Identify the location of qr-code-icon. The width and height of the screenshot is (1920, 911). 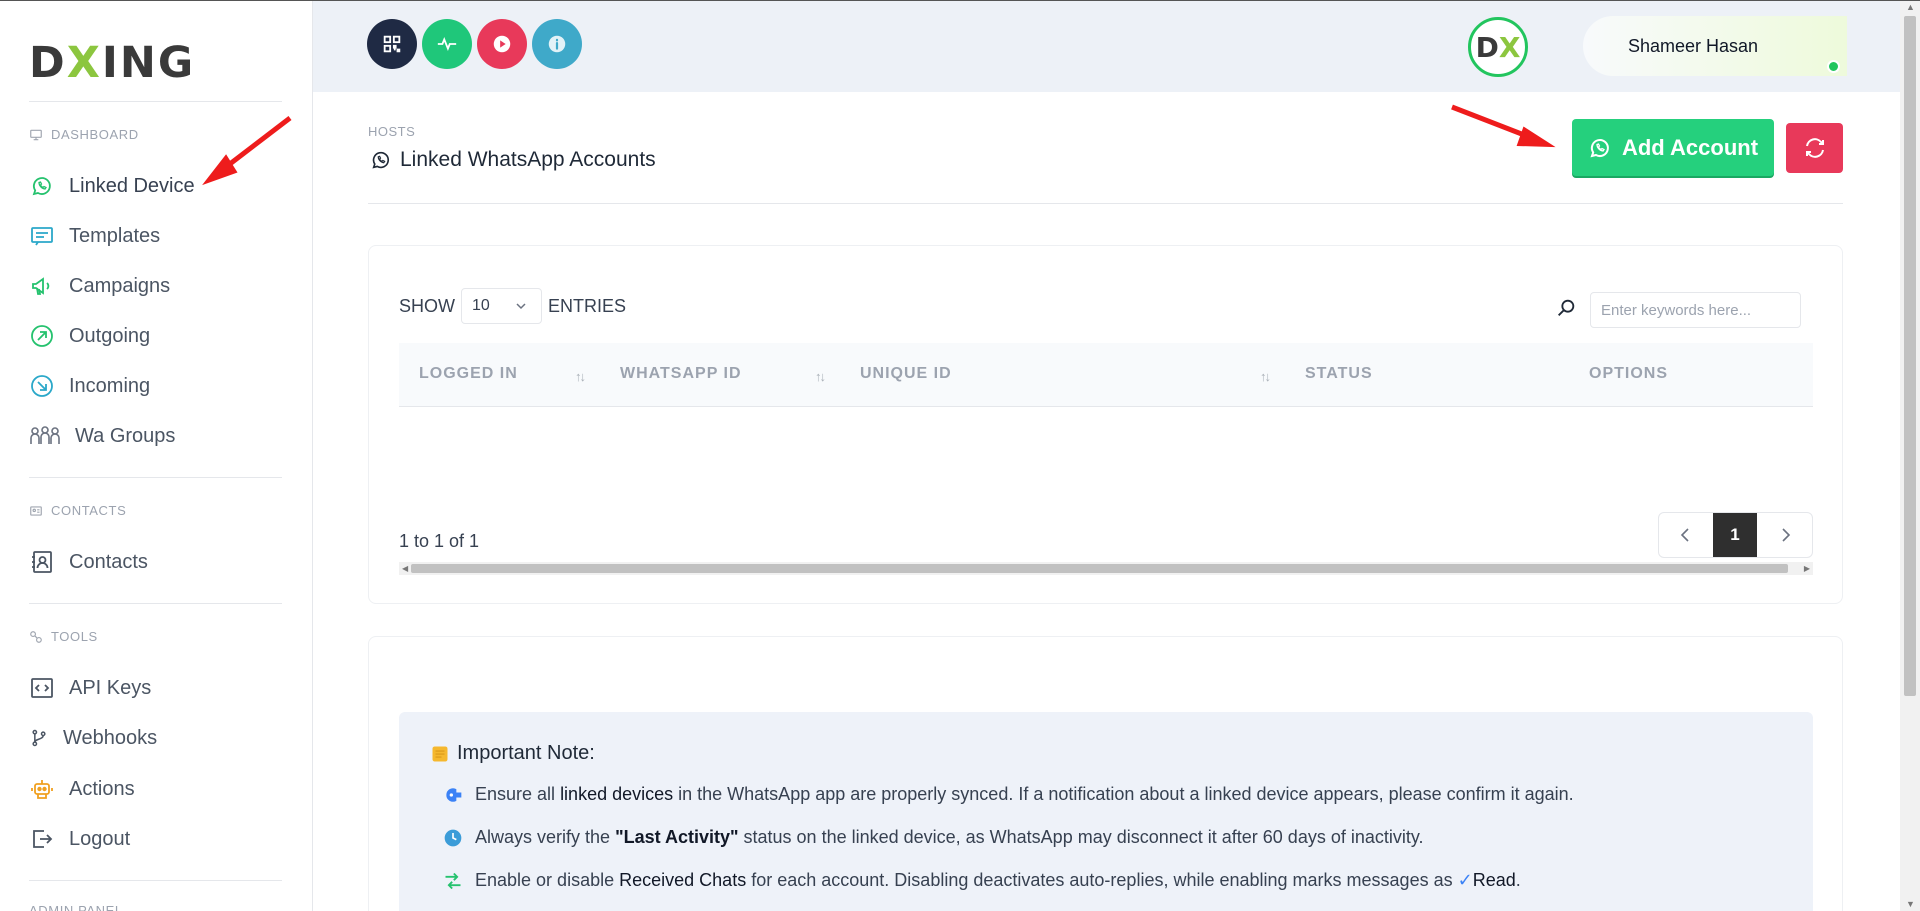
(392, 44).